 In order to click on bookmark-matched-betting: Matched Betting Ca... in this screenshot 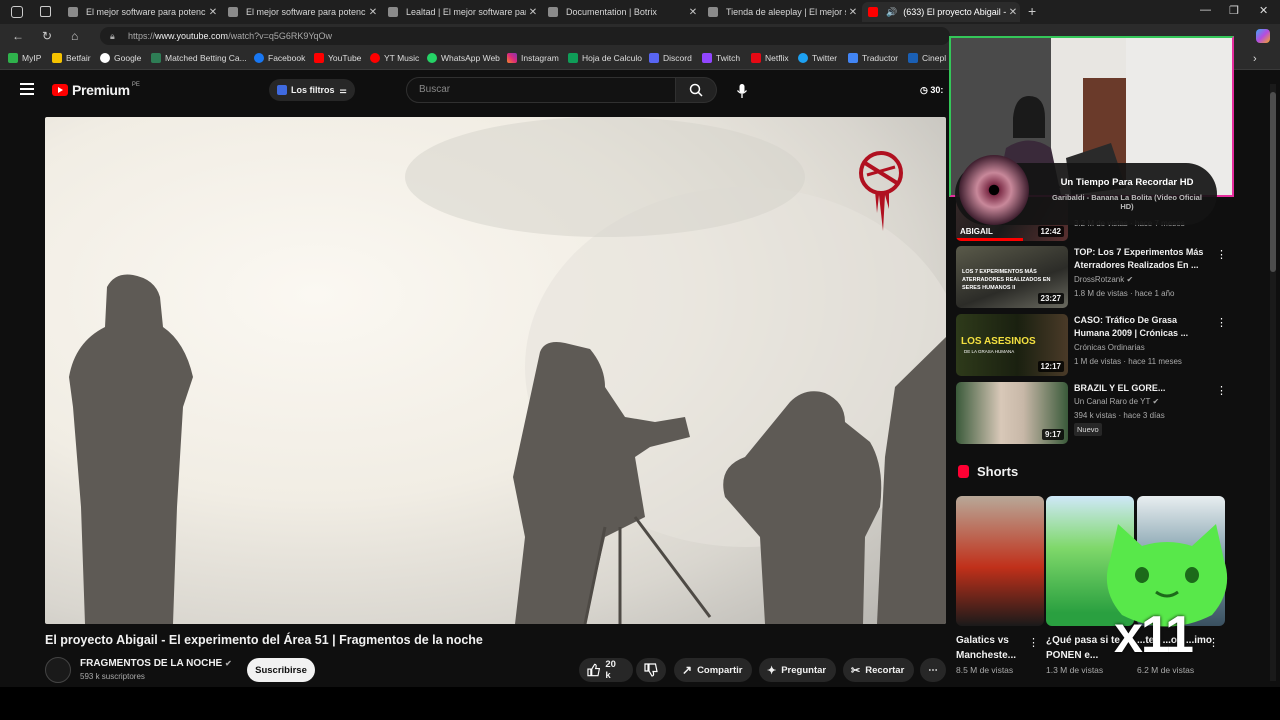, I will do `click(199, 58)`.